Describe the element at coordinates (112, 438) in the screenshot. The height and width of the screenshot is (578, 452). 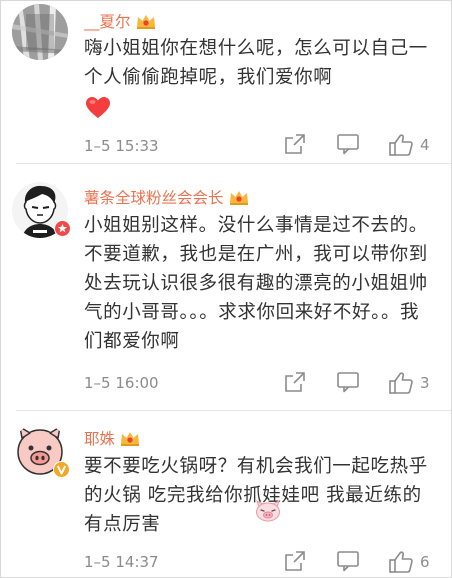
I see `username: 耶姝` at that location.